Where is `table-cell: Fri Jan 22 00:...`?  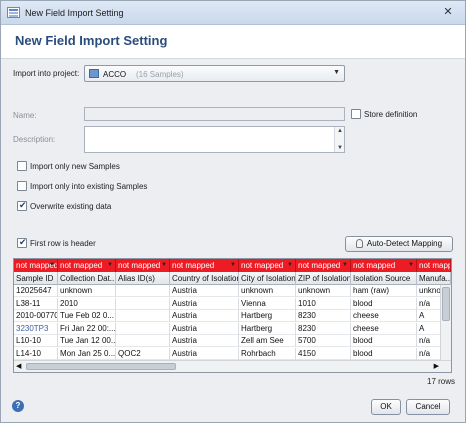 table-cell: Fri Jan 22 00:... is located at coordinates (88, 328).